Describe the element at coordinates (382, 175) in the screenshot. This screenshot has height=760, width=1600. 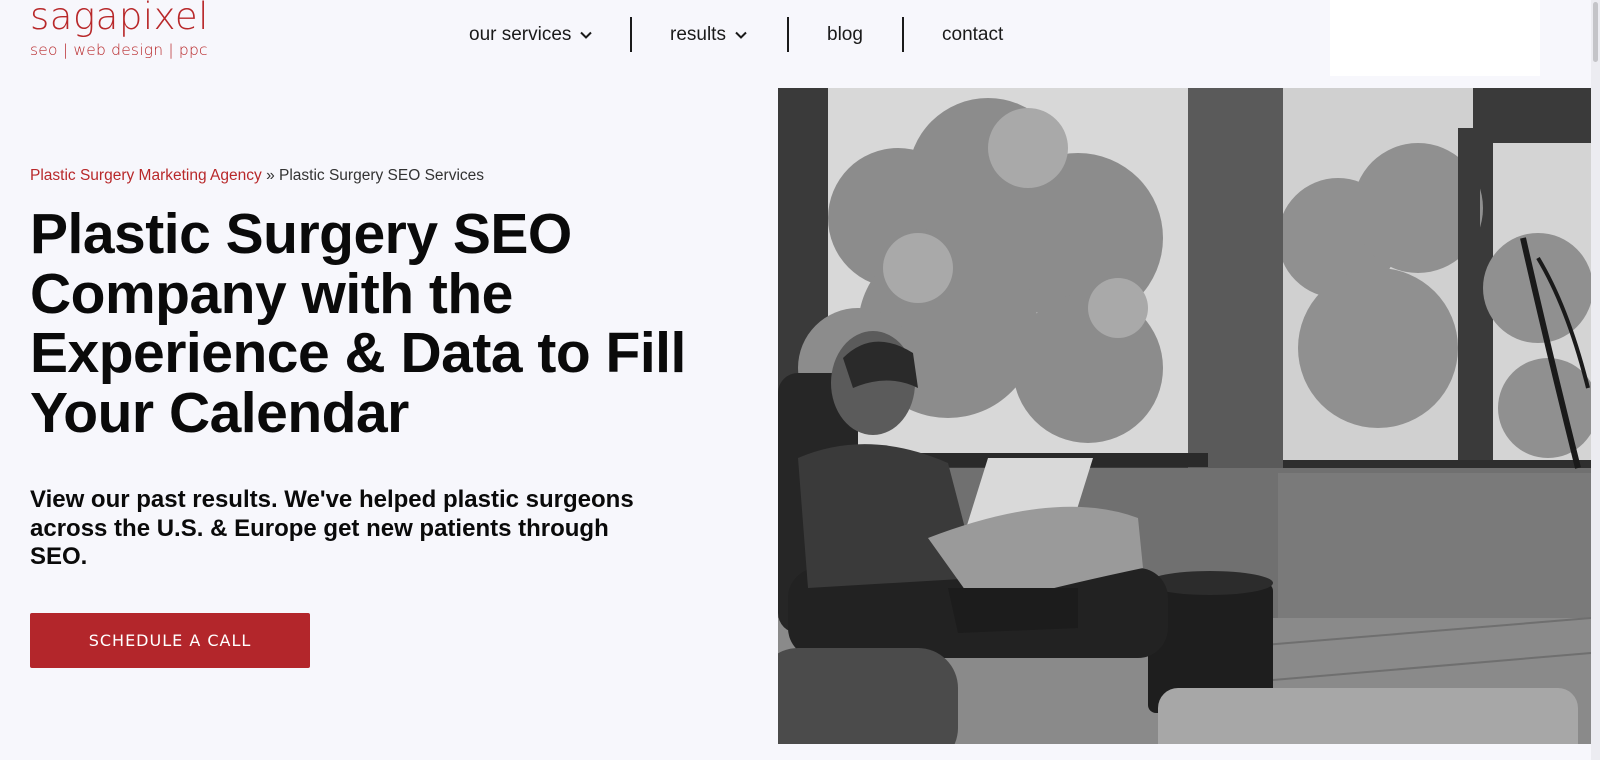
I see `breadcrumb-current: Plastic Surgery SEO Services` at that location.